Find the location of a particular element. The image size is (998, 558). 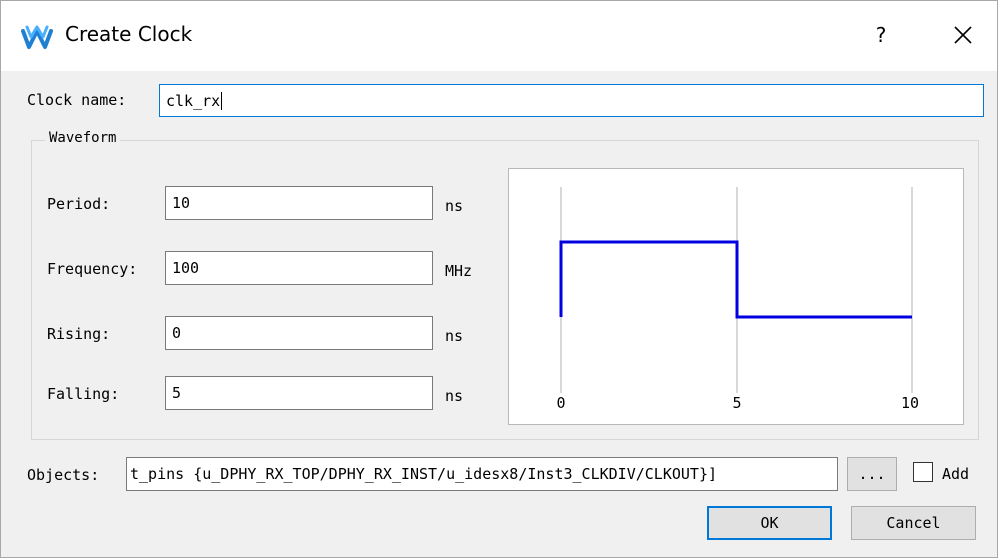

add-checkbox is located at coordinates (923, 472).